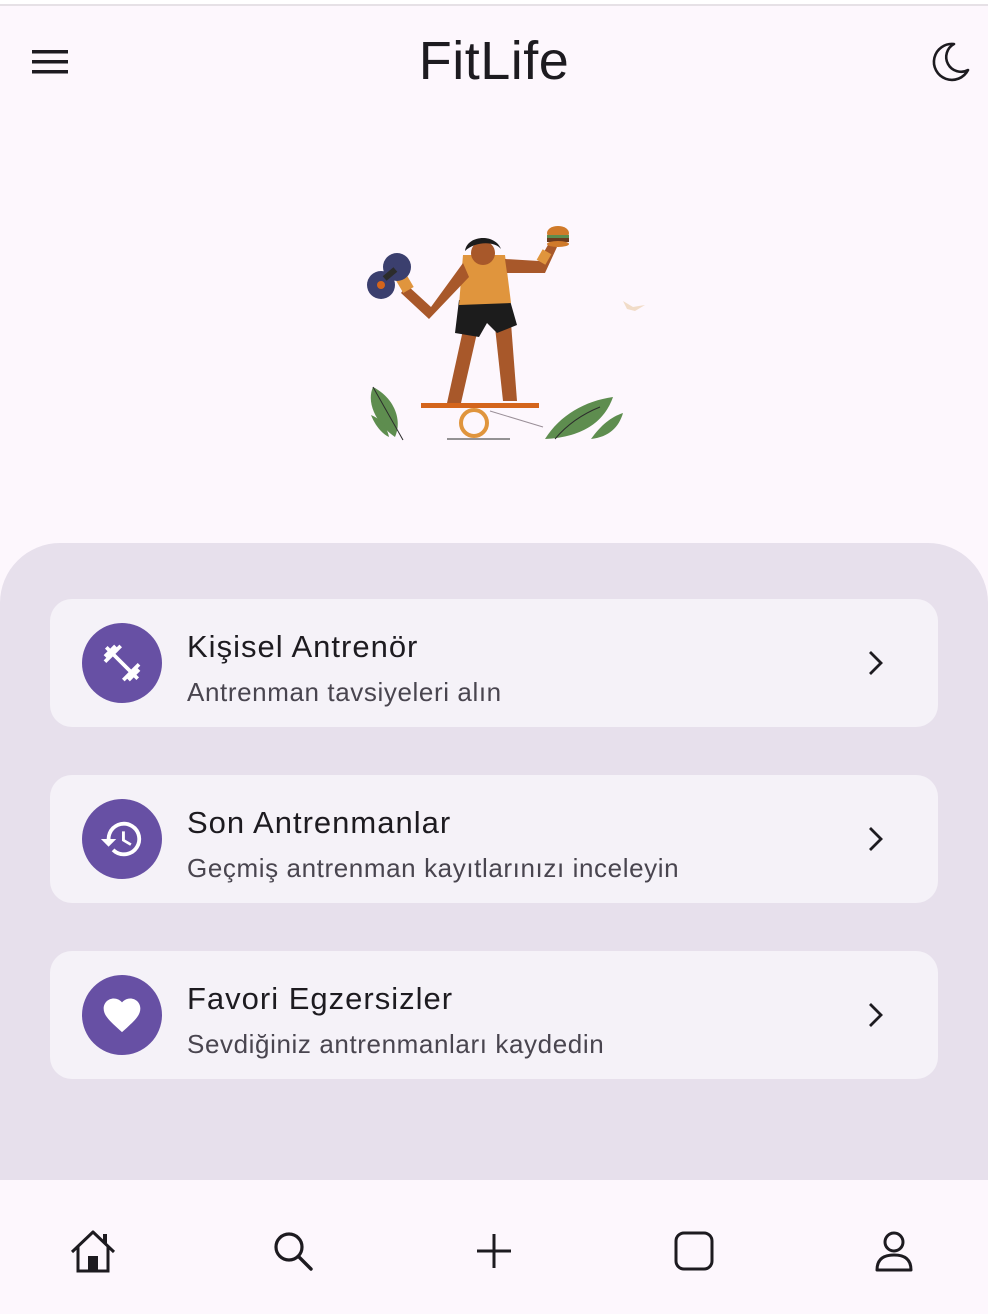  What do you see at coordinates (303, 646) in the screenshot?
I see `card-title: Kişisel Antrenör` at bounding box center [303, 646].